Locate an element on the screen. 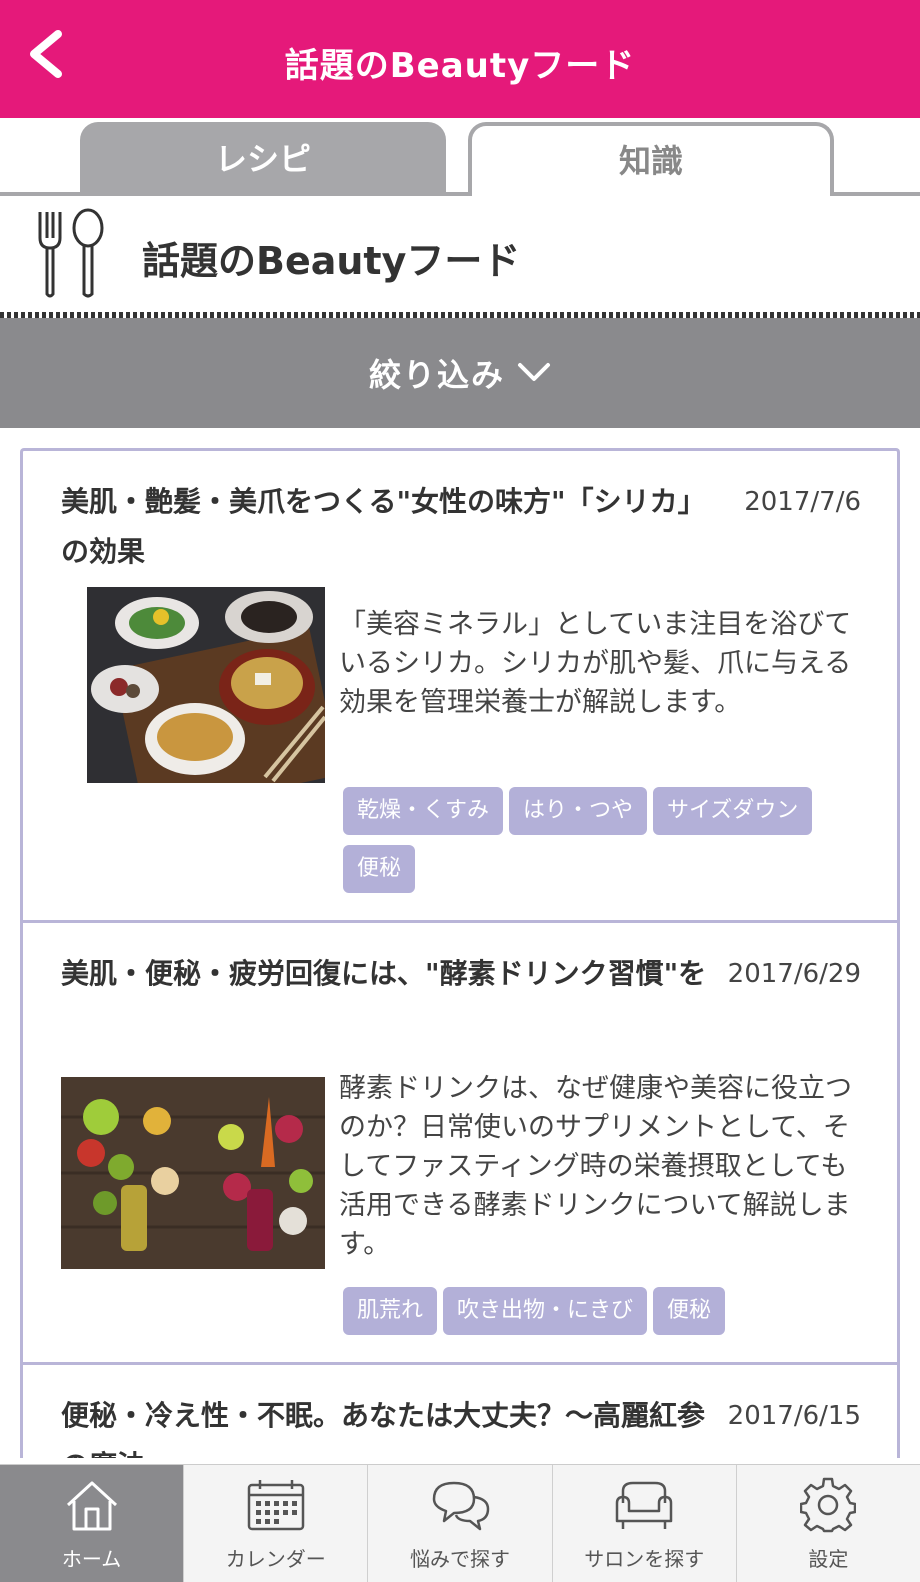 The image size is (920, 1582). nav-label: ホーム is located at coordinates (91, 1559).